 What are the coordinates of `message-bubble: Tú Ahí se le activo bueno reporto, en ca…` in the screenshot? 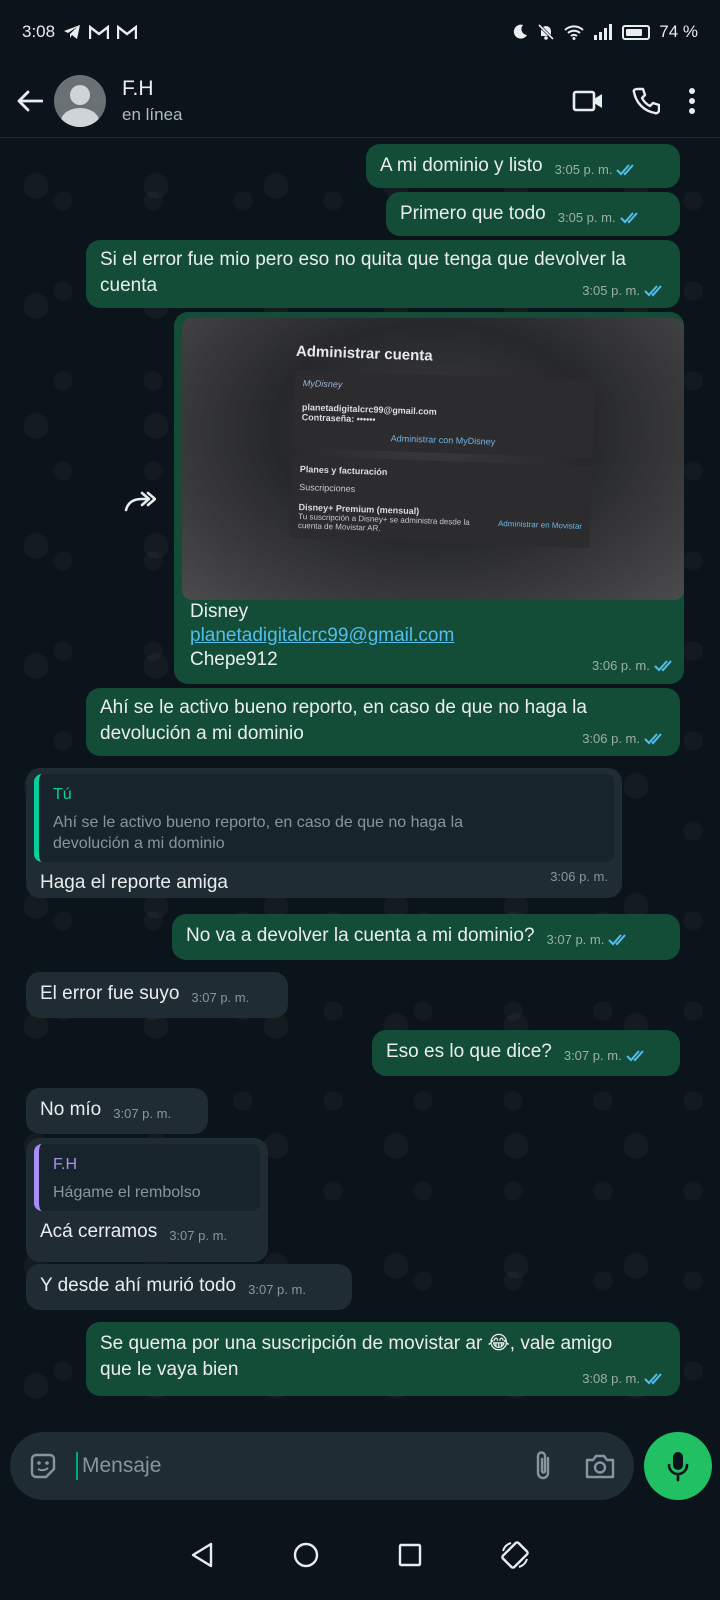 It's located at (324, 833).